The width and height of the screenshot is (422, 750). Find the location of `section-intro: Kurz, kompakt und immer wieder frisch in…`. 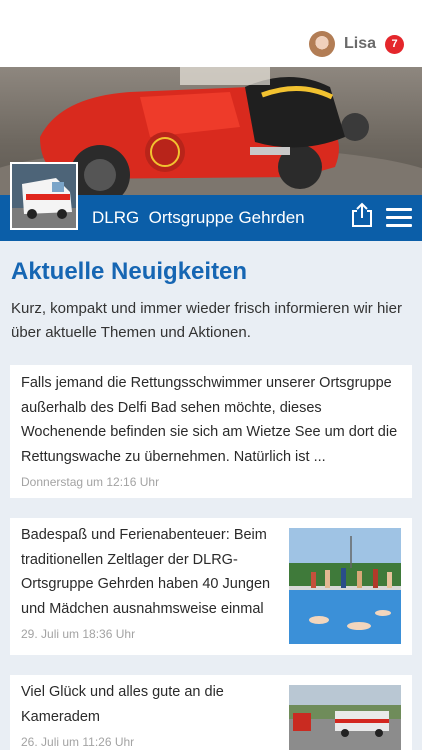

section-intro: Kurz, kompakt und immer wieder frisch in… is located at coordinates (206, 320).